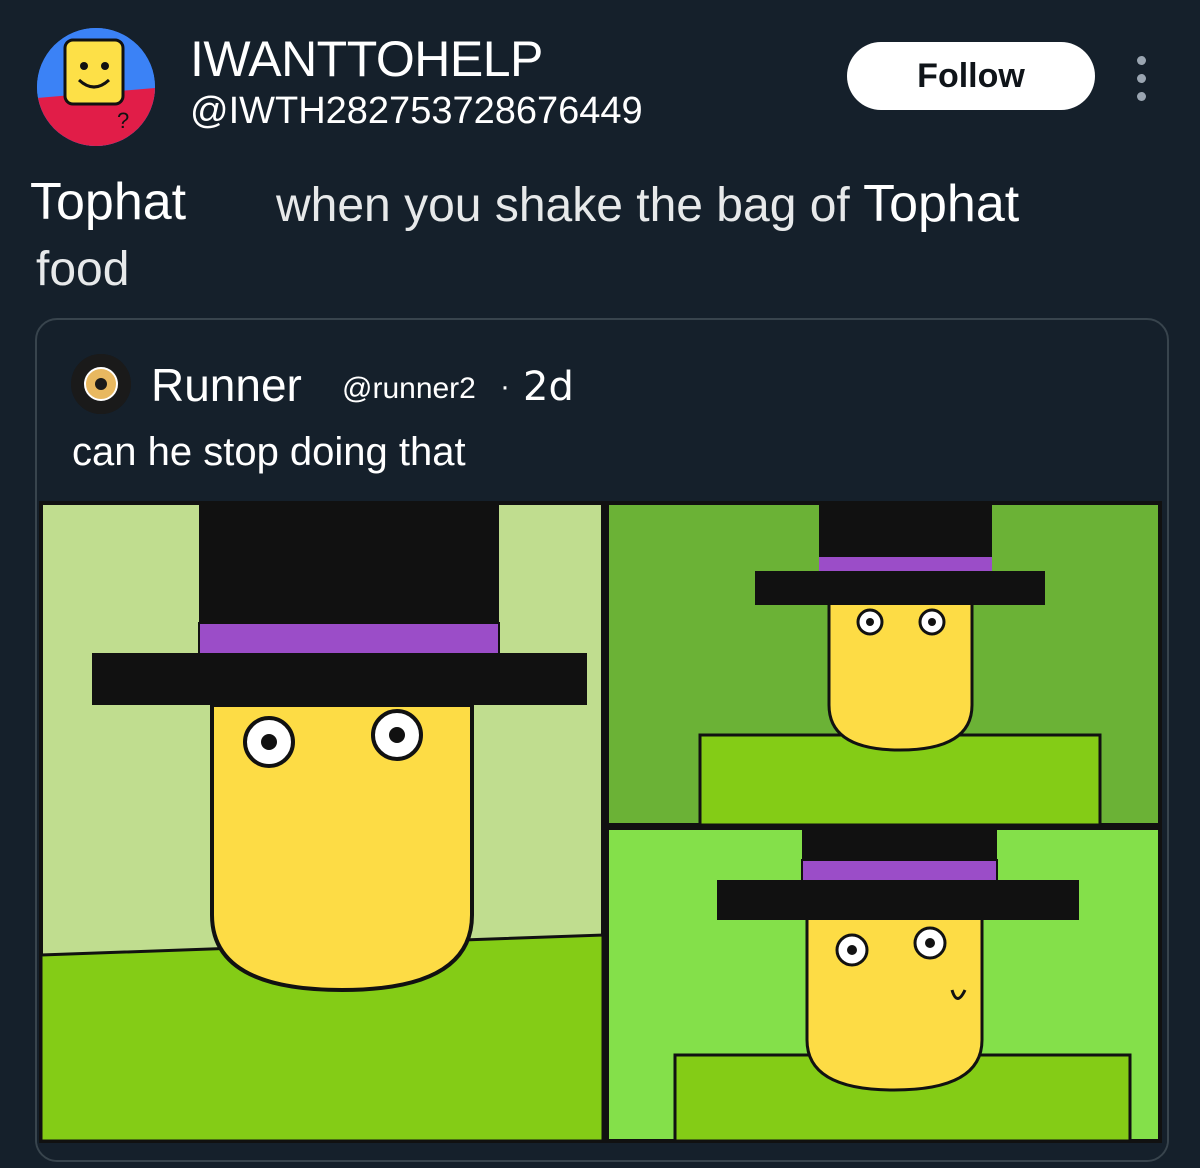 This screenshot has height=1168, width=1200. What do you see at coordinates (416, 111) in the screenshot?
I see `author-handle: @IWTH282753728676449` at bounding box center [416, 111].